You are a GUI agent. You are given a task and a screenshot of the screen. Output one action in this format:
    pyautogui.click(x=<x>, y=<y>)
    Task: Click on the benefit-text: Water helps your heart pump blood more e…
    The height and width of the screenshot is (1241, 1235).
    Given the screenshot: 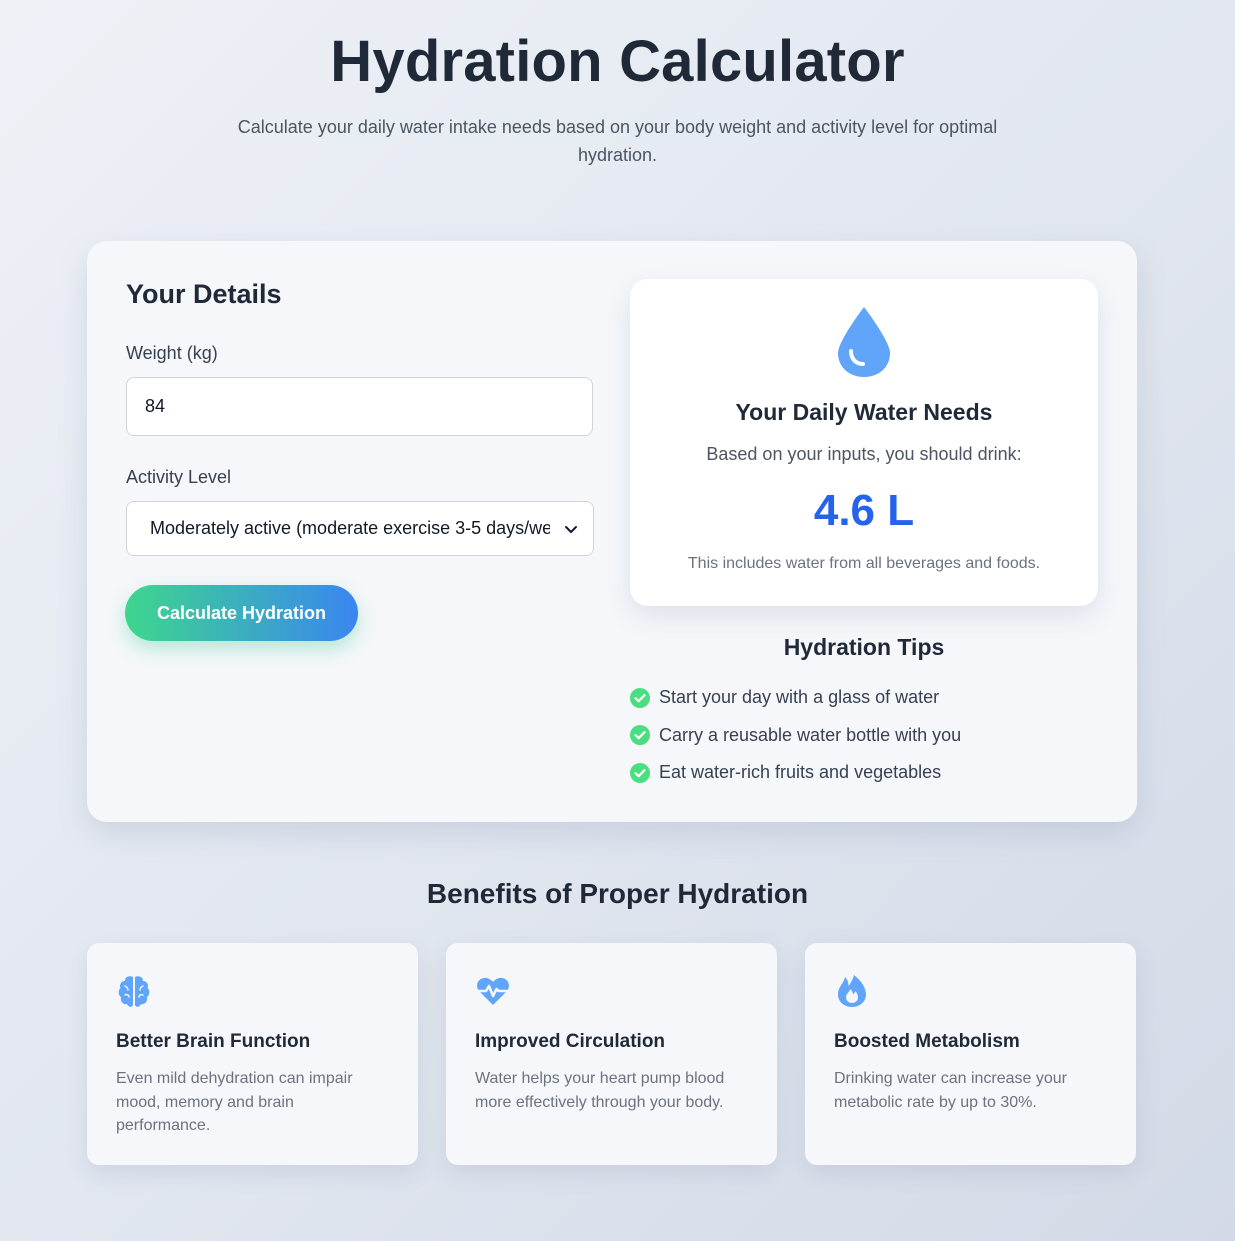 What is the action you would take?
    pyautogui.click(x=600, y=1090)
    